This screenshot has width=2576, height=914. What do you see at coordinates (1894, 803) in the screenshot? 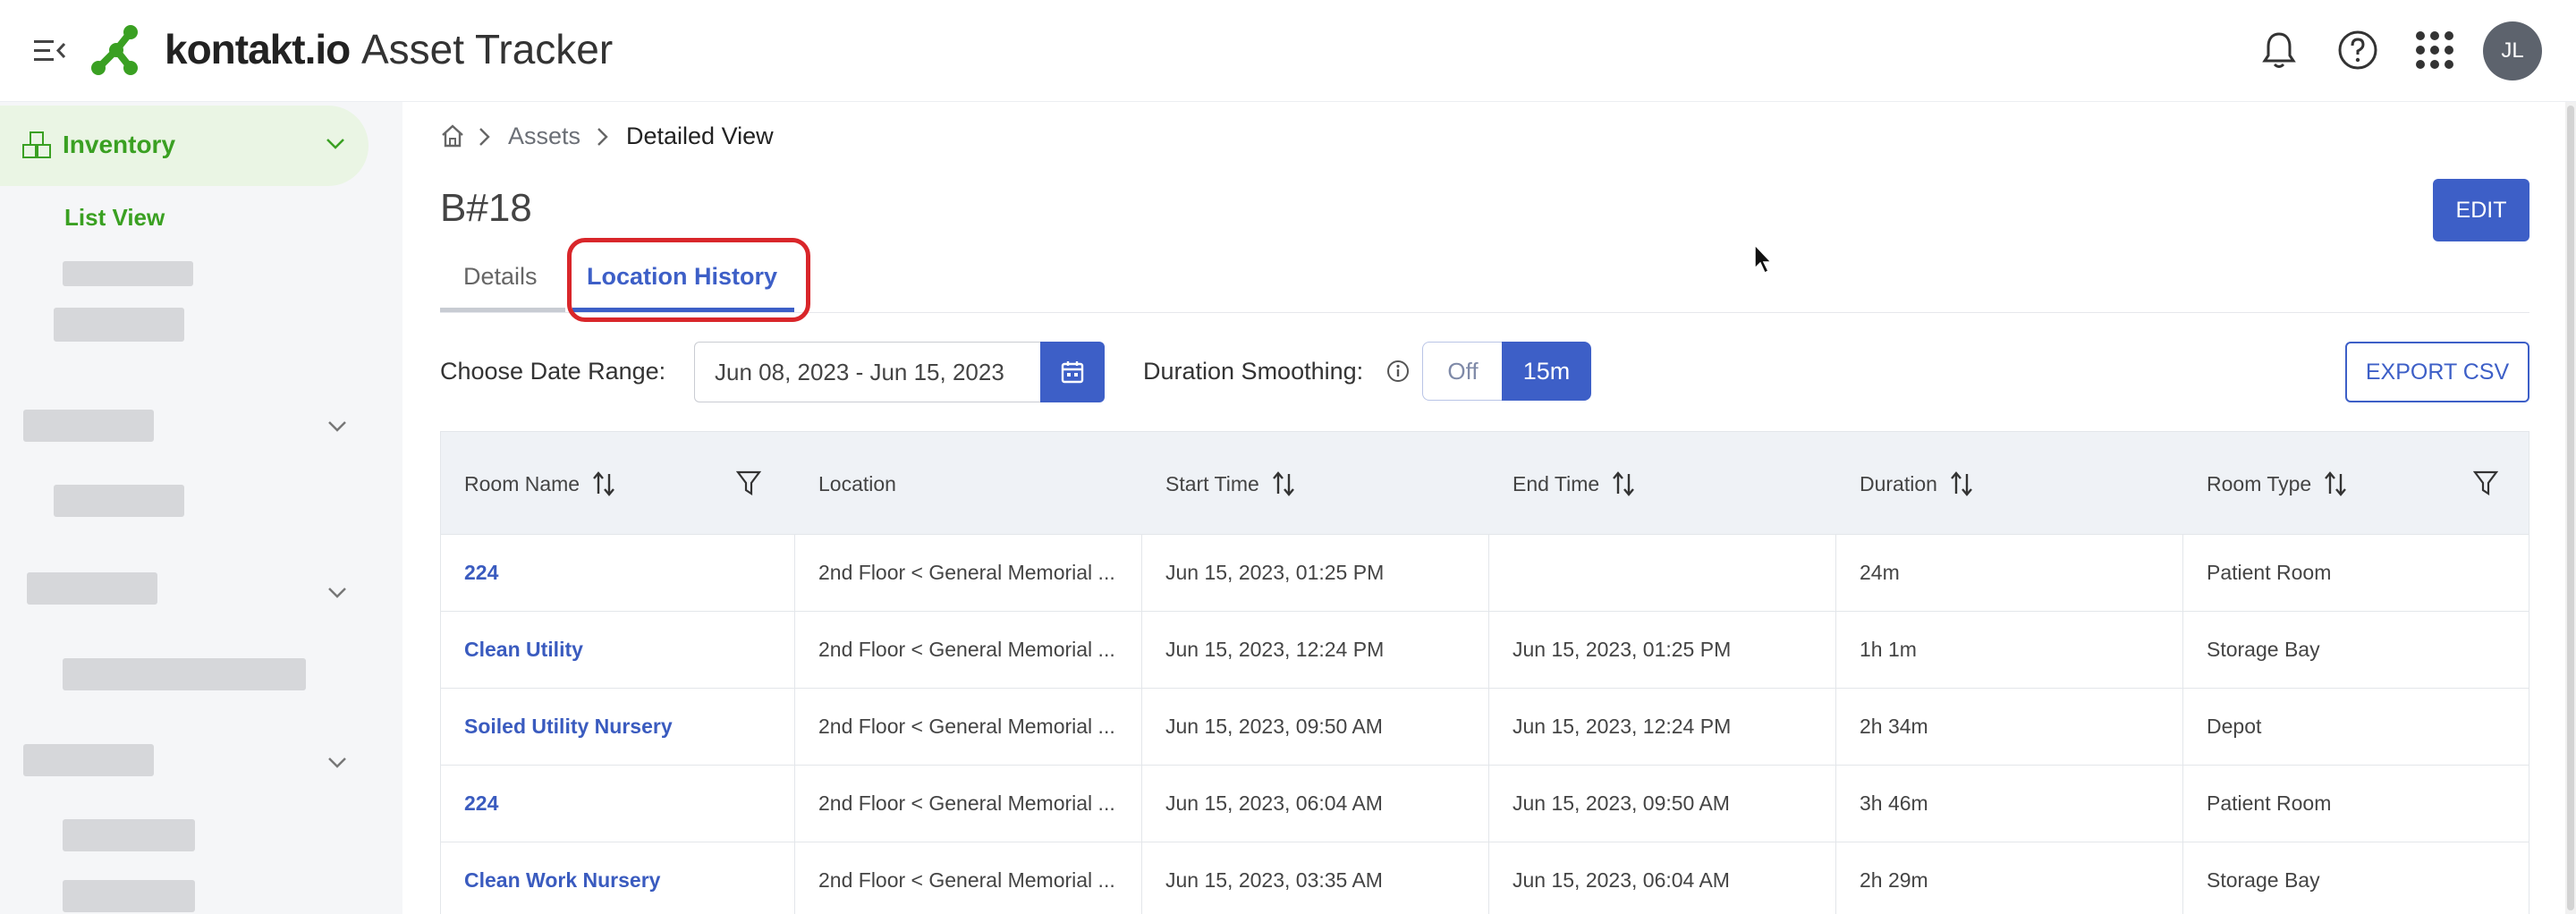
I see `cell-text: 3h 46m` at bounding box center [1894, 803].